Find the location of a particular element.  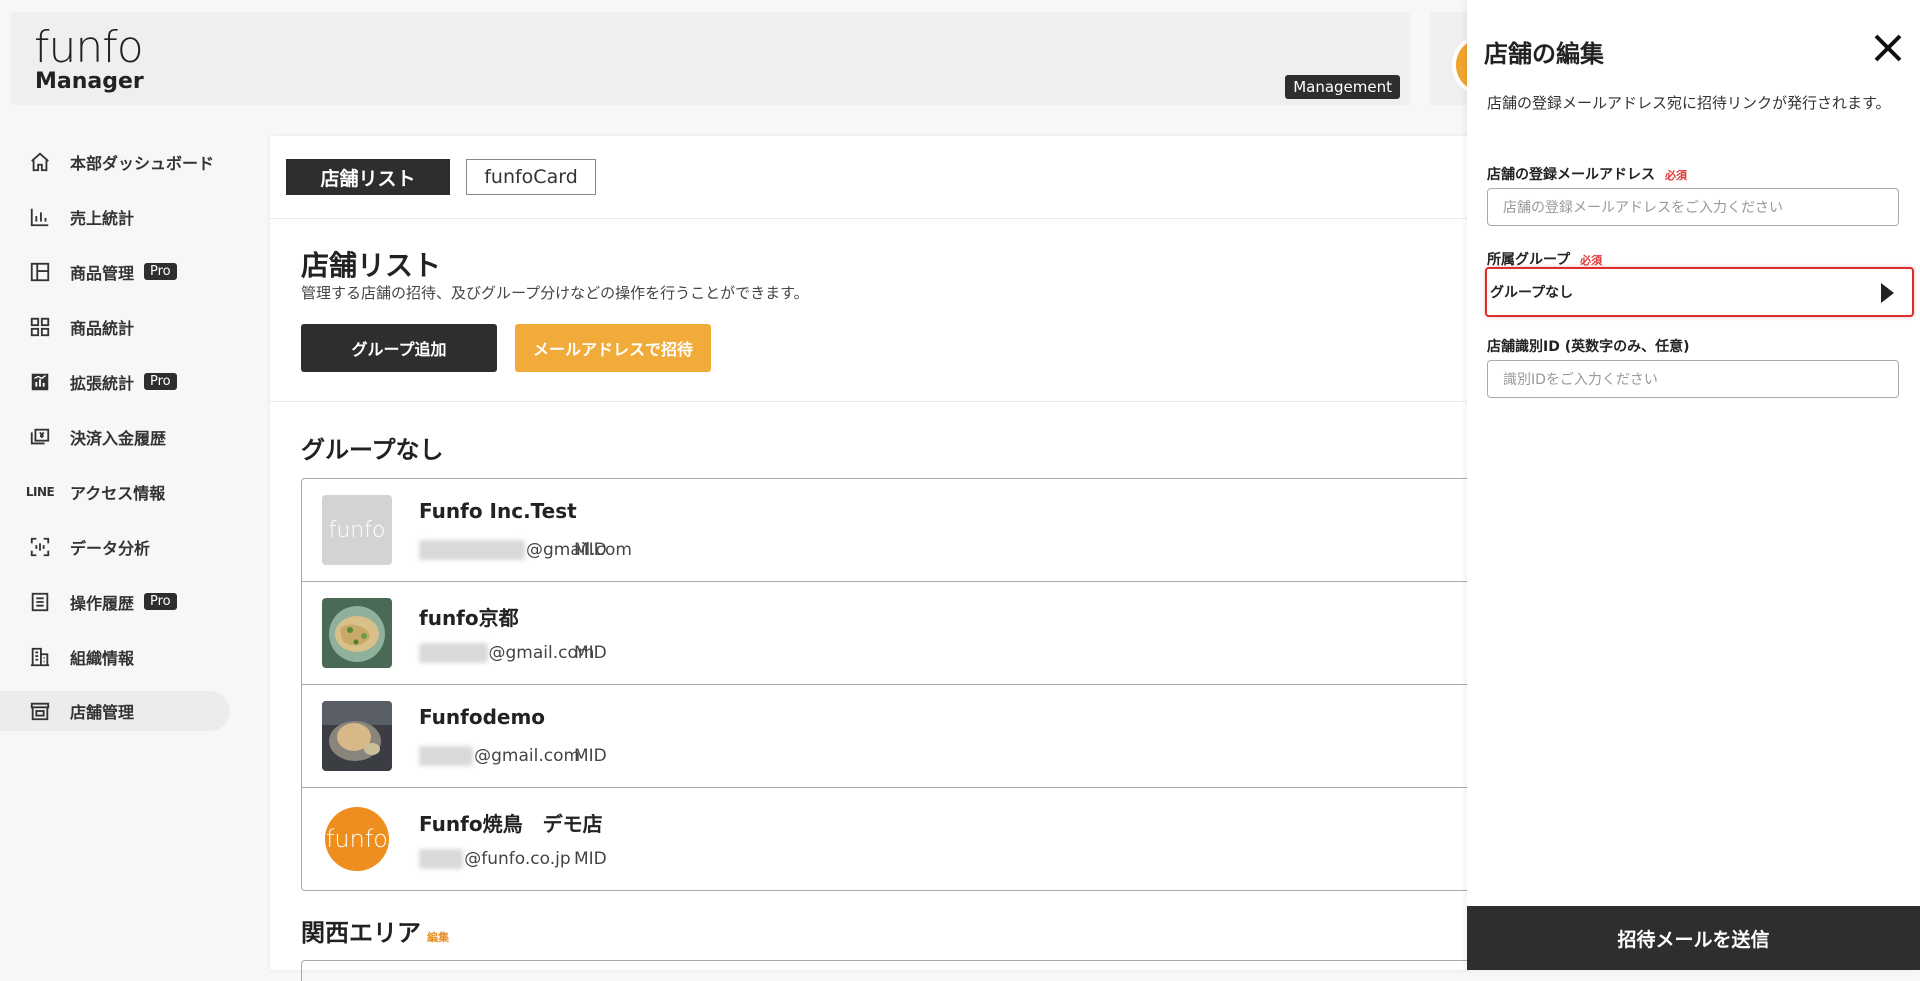

sidebar-item-label: 商品統計 is located at coordinates (102, 328).